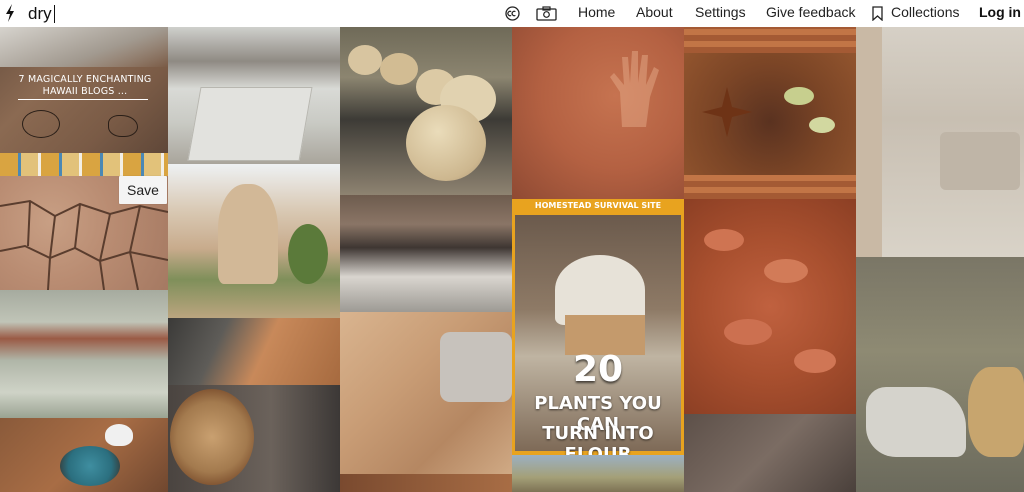  What do you see at coordinates (212, 437) in the screenshot?
I see `nut-bowl` at bounding box center [212, 437].